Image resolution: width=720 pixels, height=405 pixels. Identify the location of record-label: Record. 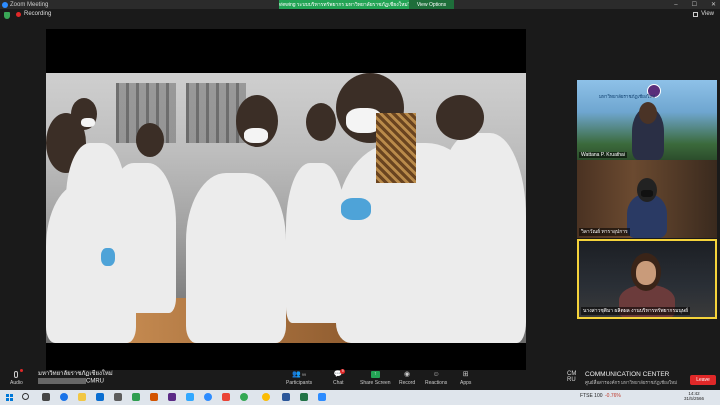
(407, 383).